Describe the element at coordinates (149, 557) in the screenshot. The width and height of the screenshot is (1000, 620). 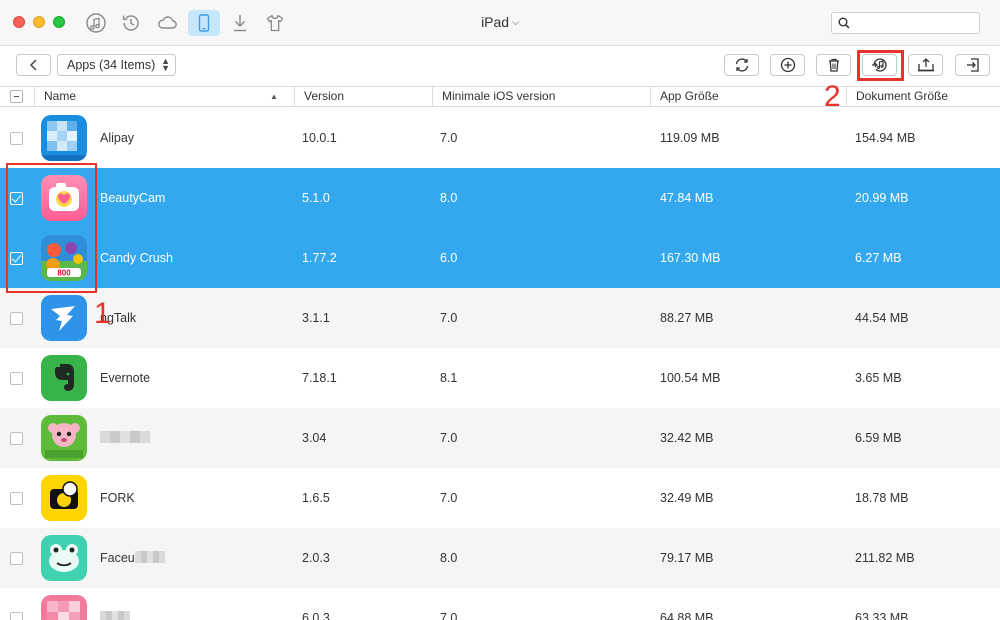
I see `redacted-text` at that location.